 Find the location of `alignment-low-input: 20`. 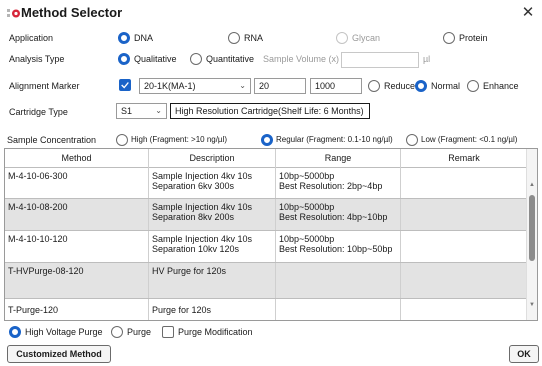

alignment-low-input: 20 is located at coordinates (280, 86).